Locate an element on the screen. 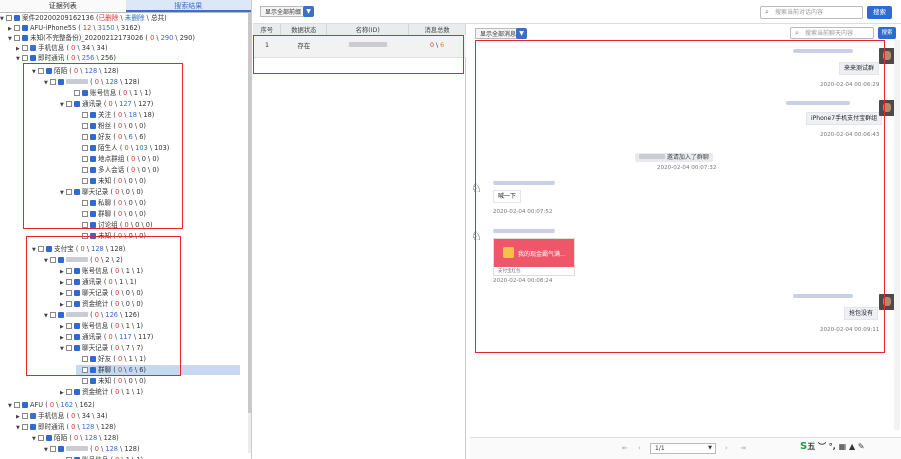  tree-node: 粉丝 ( 0 \ 0 \ 0) is located at coordinates (111, 126).